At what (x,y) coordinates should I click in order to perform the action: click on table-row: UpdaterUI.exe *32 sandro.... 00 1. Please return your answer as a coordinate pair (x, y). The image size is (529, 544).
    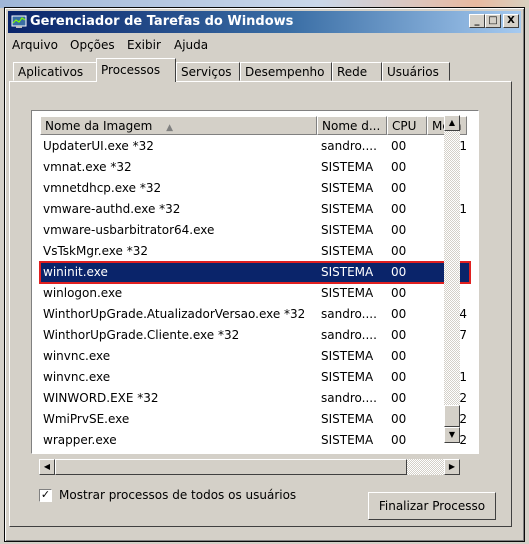
    Looking at the image, I should click on (255, 146).